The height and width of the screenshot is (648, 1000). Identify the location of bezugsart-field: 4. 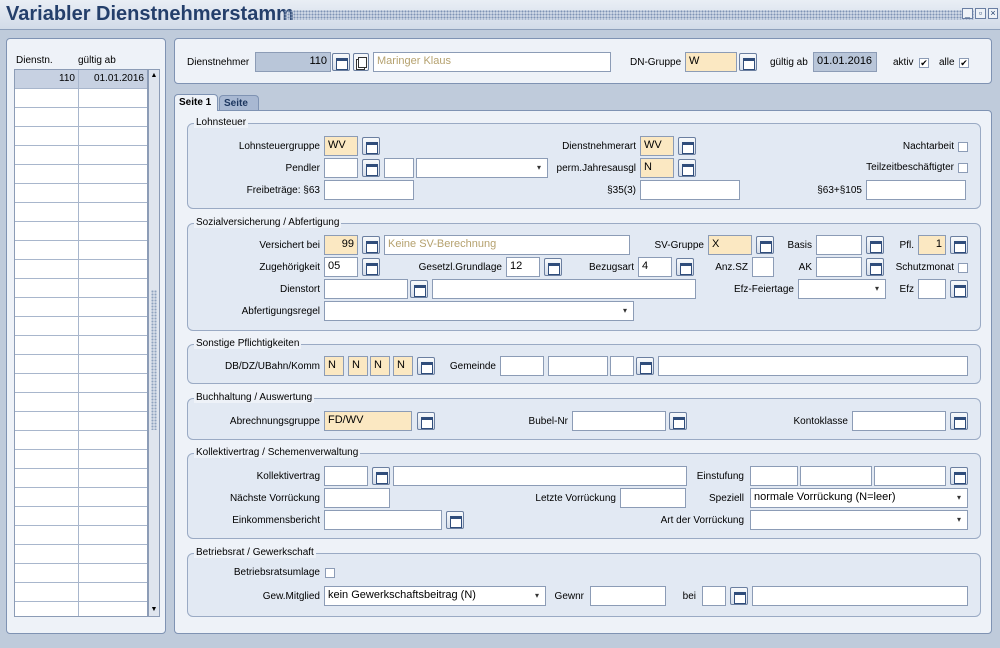
(655, 267).